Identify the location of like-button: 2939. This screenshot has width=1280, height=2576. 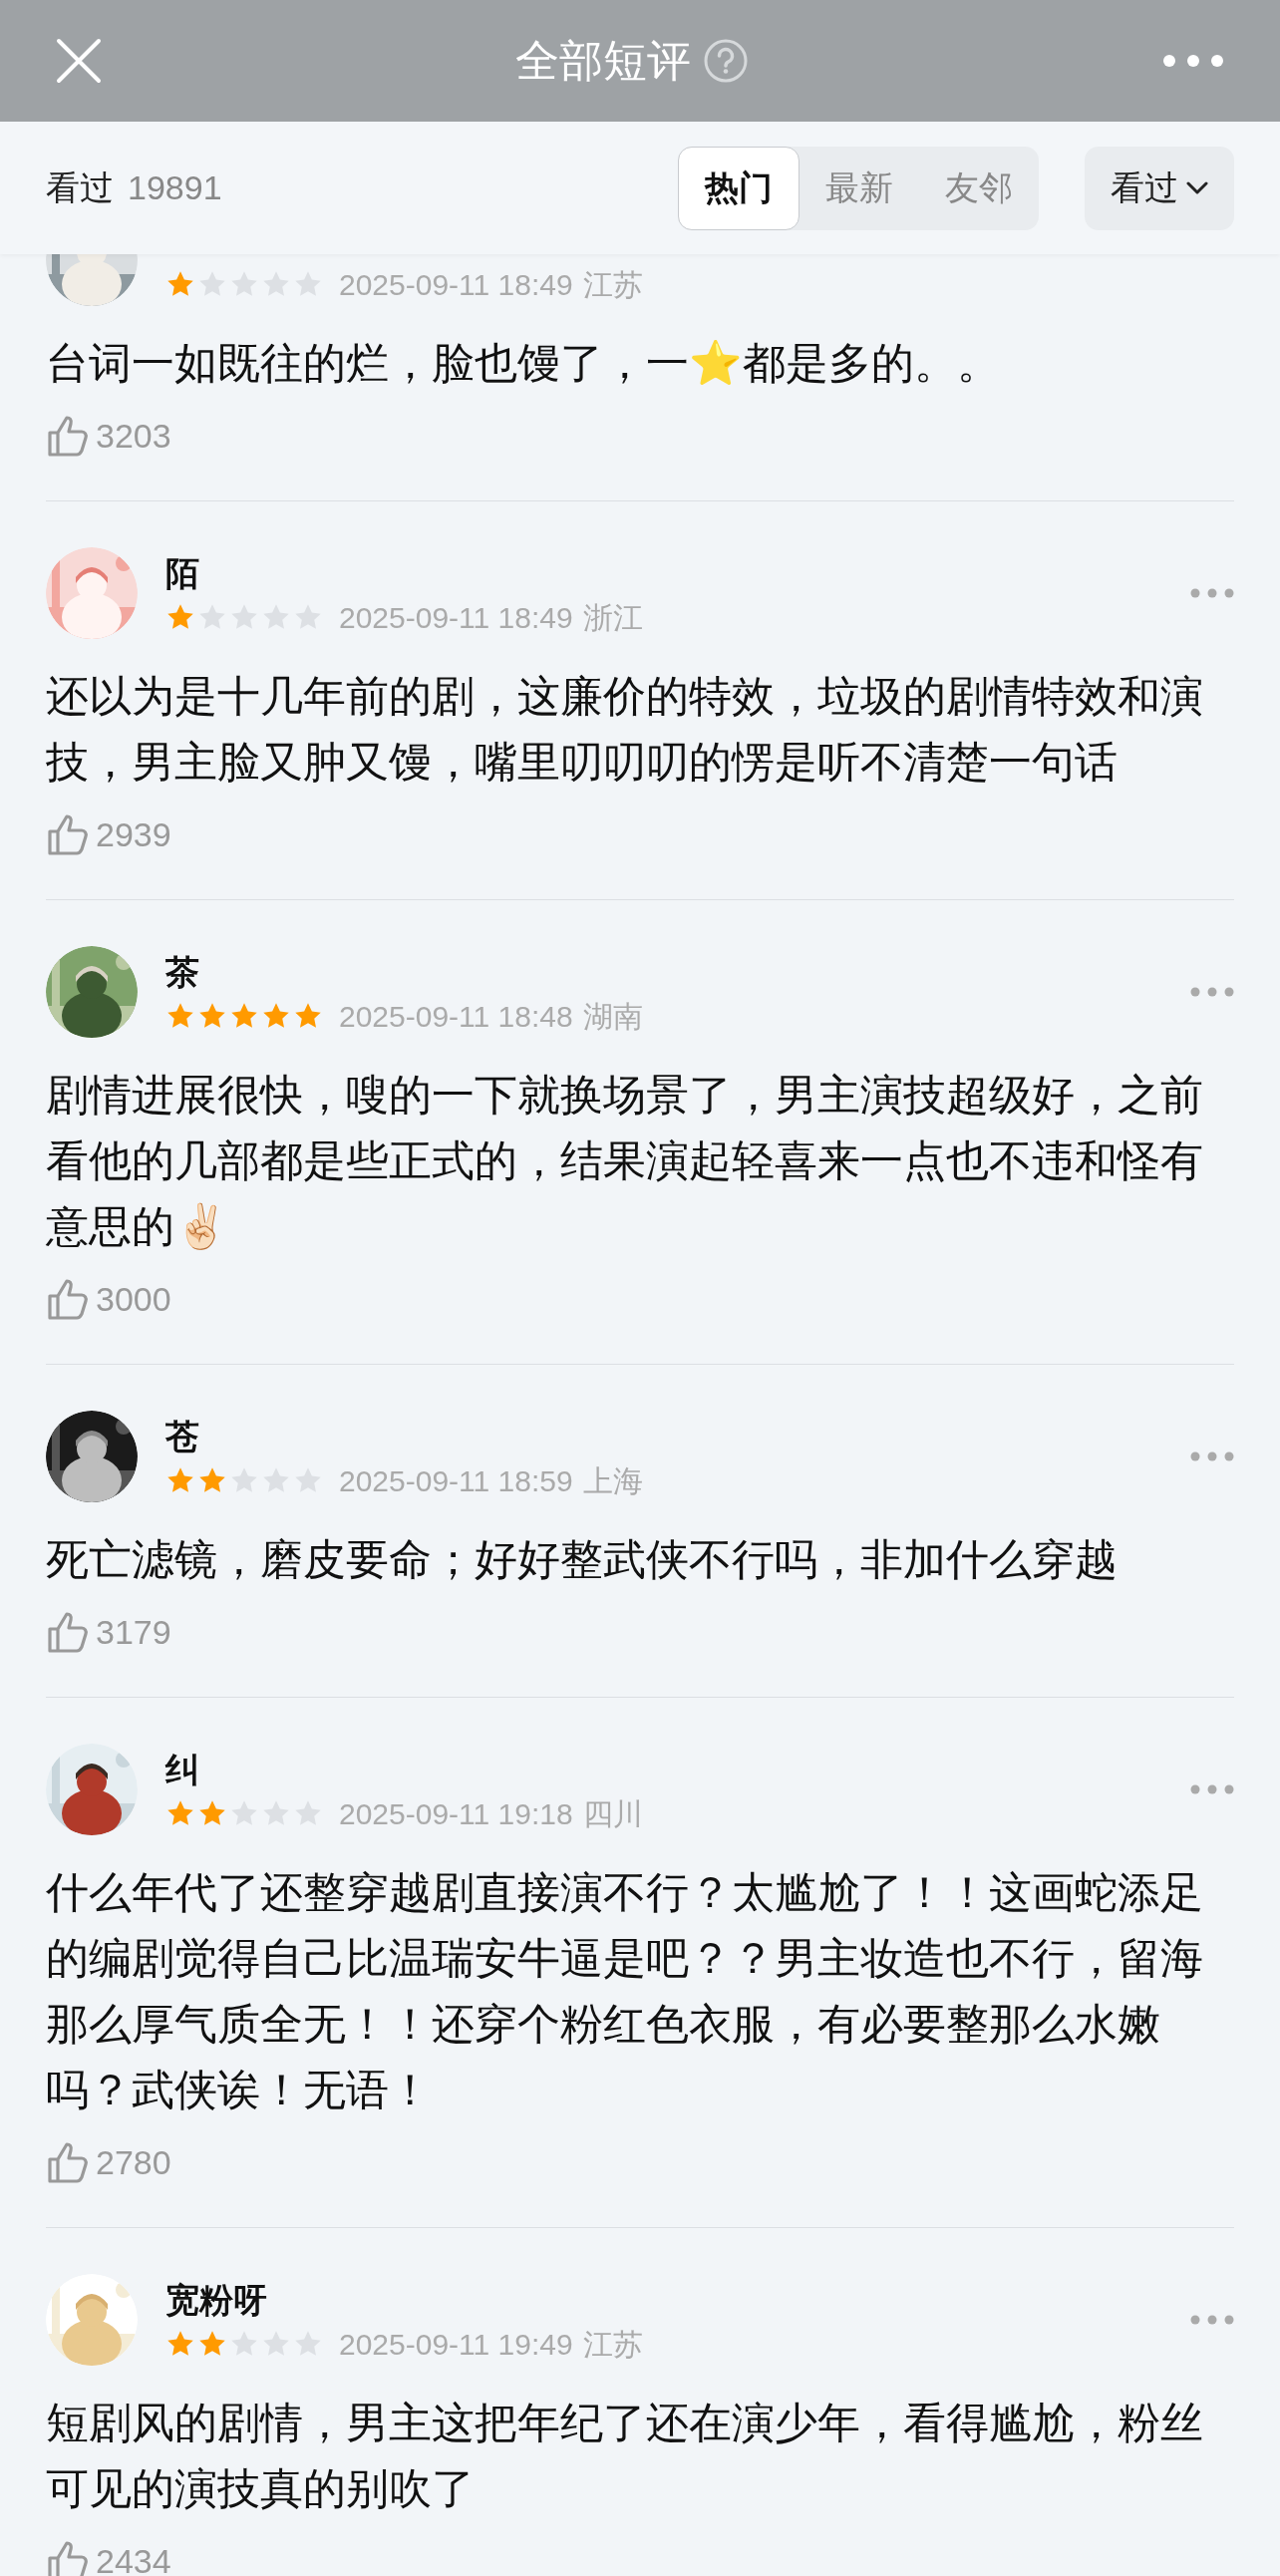
(109, 834).